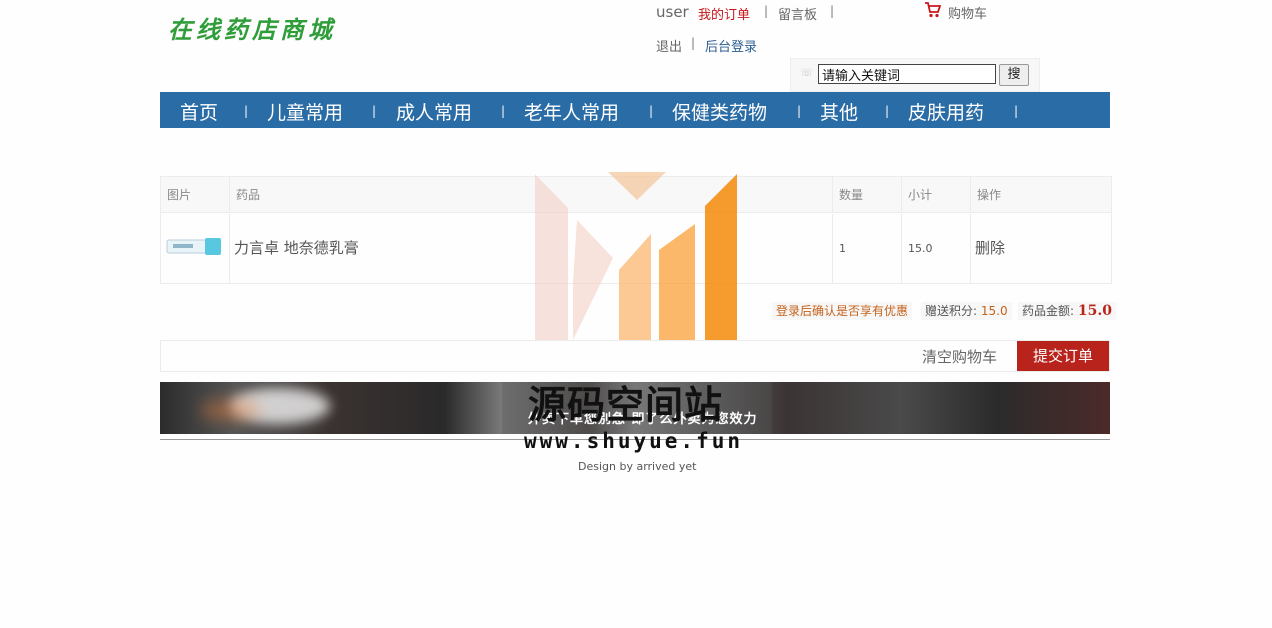 Image resolution: width=1272 pixels, height=628 pixels. What do you see at coordinates (636, 256) in the screenshot?
I see `watermark-logo` at bounding box center [636, 256].